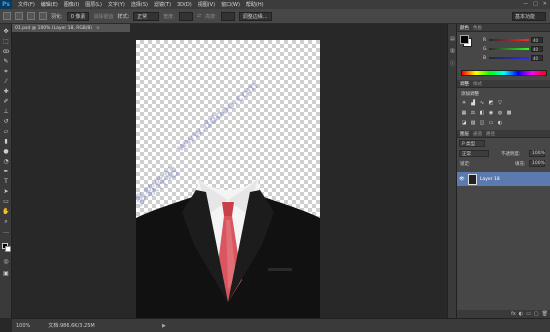 The height and width of the screenshot is (332, 550). Describe the element at coordinates (464, 123) in the screenshot. I see `invert-icon: ◪` at that location.